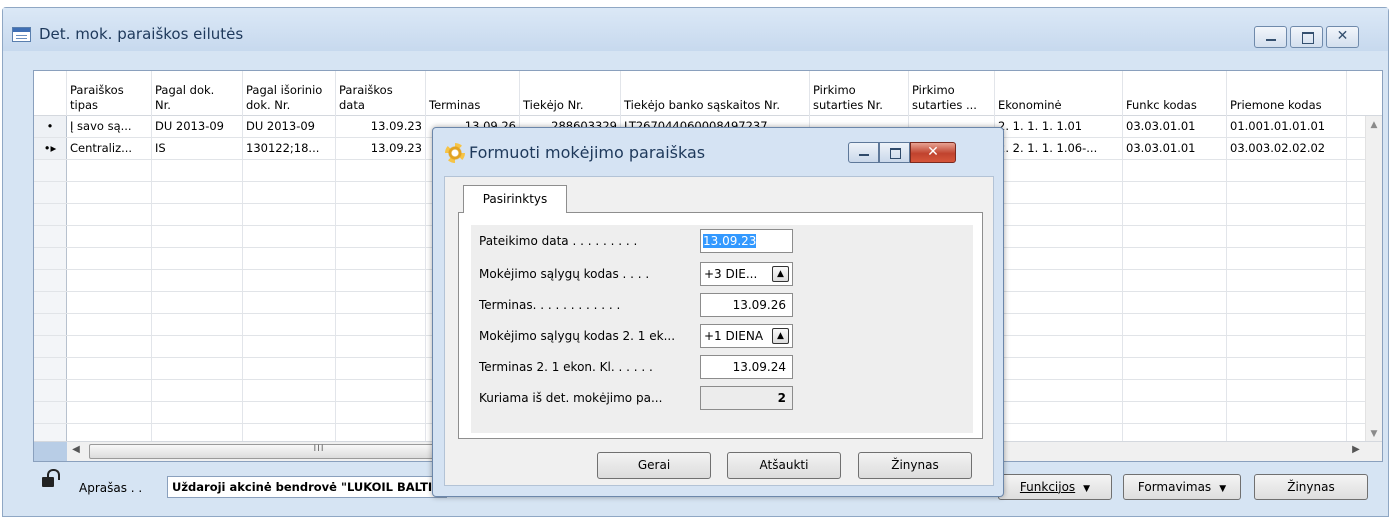  Describe the element at coordinates (746, 241) in the screenshot. I see `submission-date-field: 13.09.23` at that location.